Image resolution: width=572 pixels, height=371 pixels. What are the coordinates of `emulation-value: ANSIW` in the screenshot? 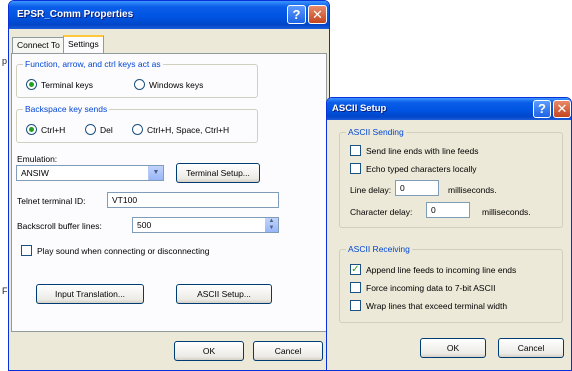 It's located at (35, 173).